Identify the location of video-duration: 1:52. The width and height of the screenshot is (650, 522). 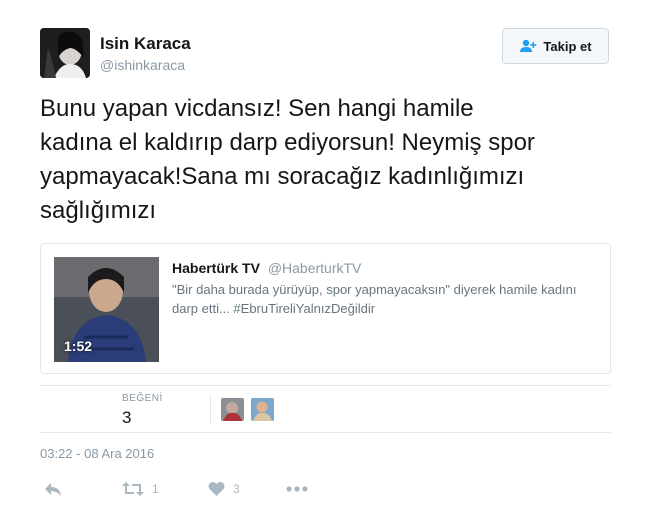
(78, 346).